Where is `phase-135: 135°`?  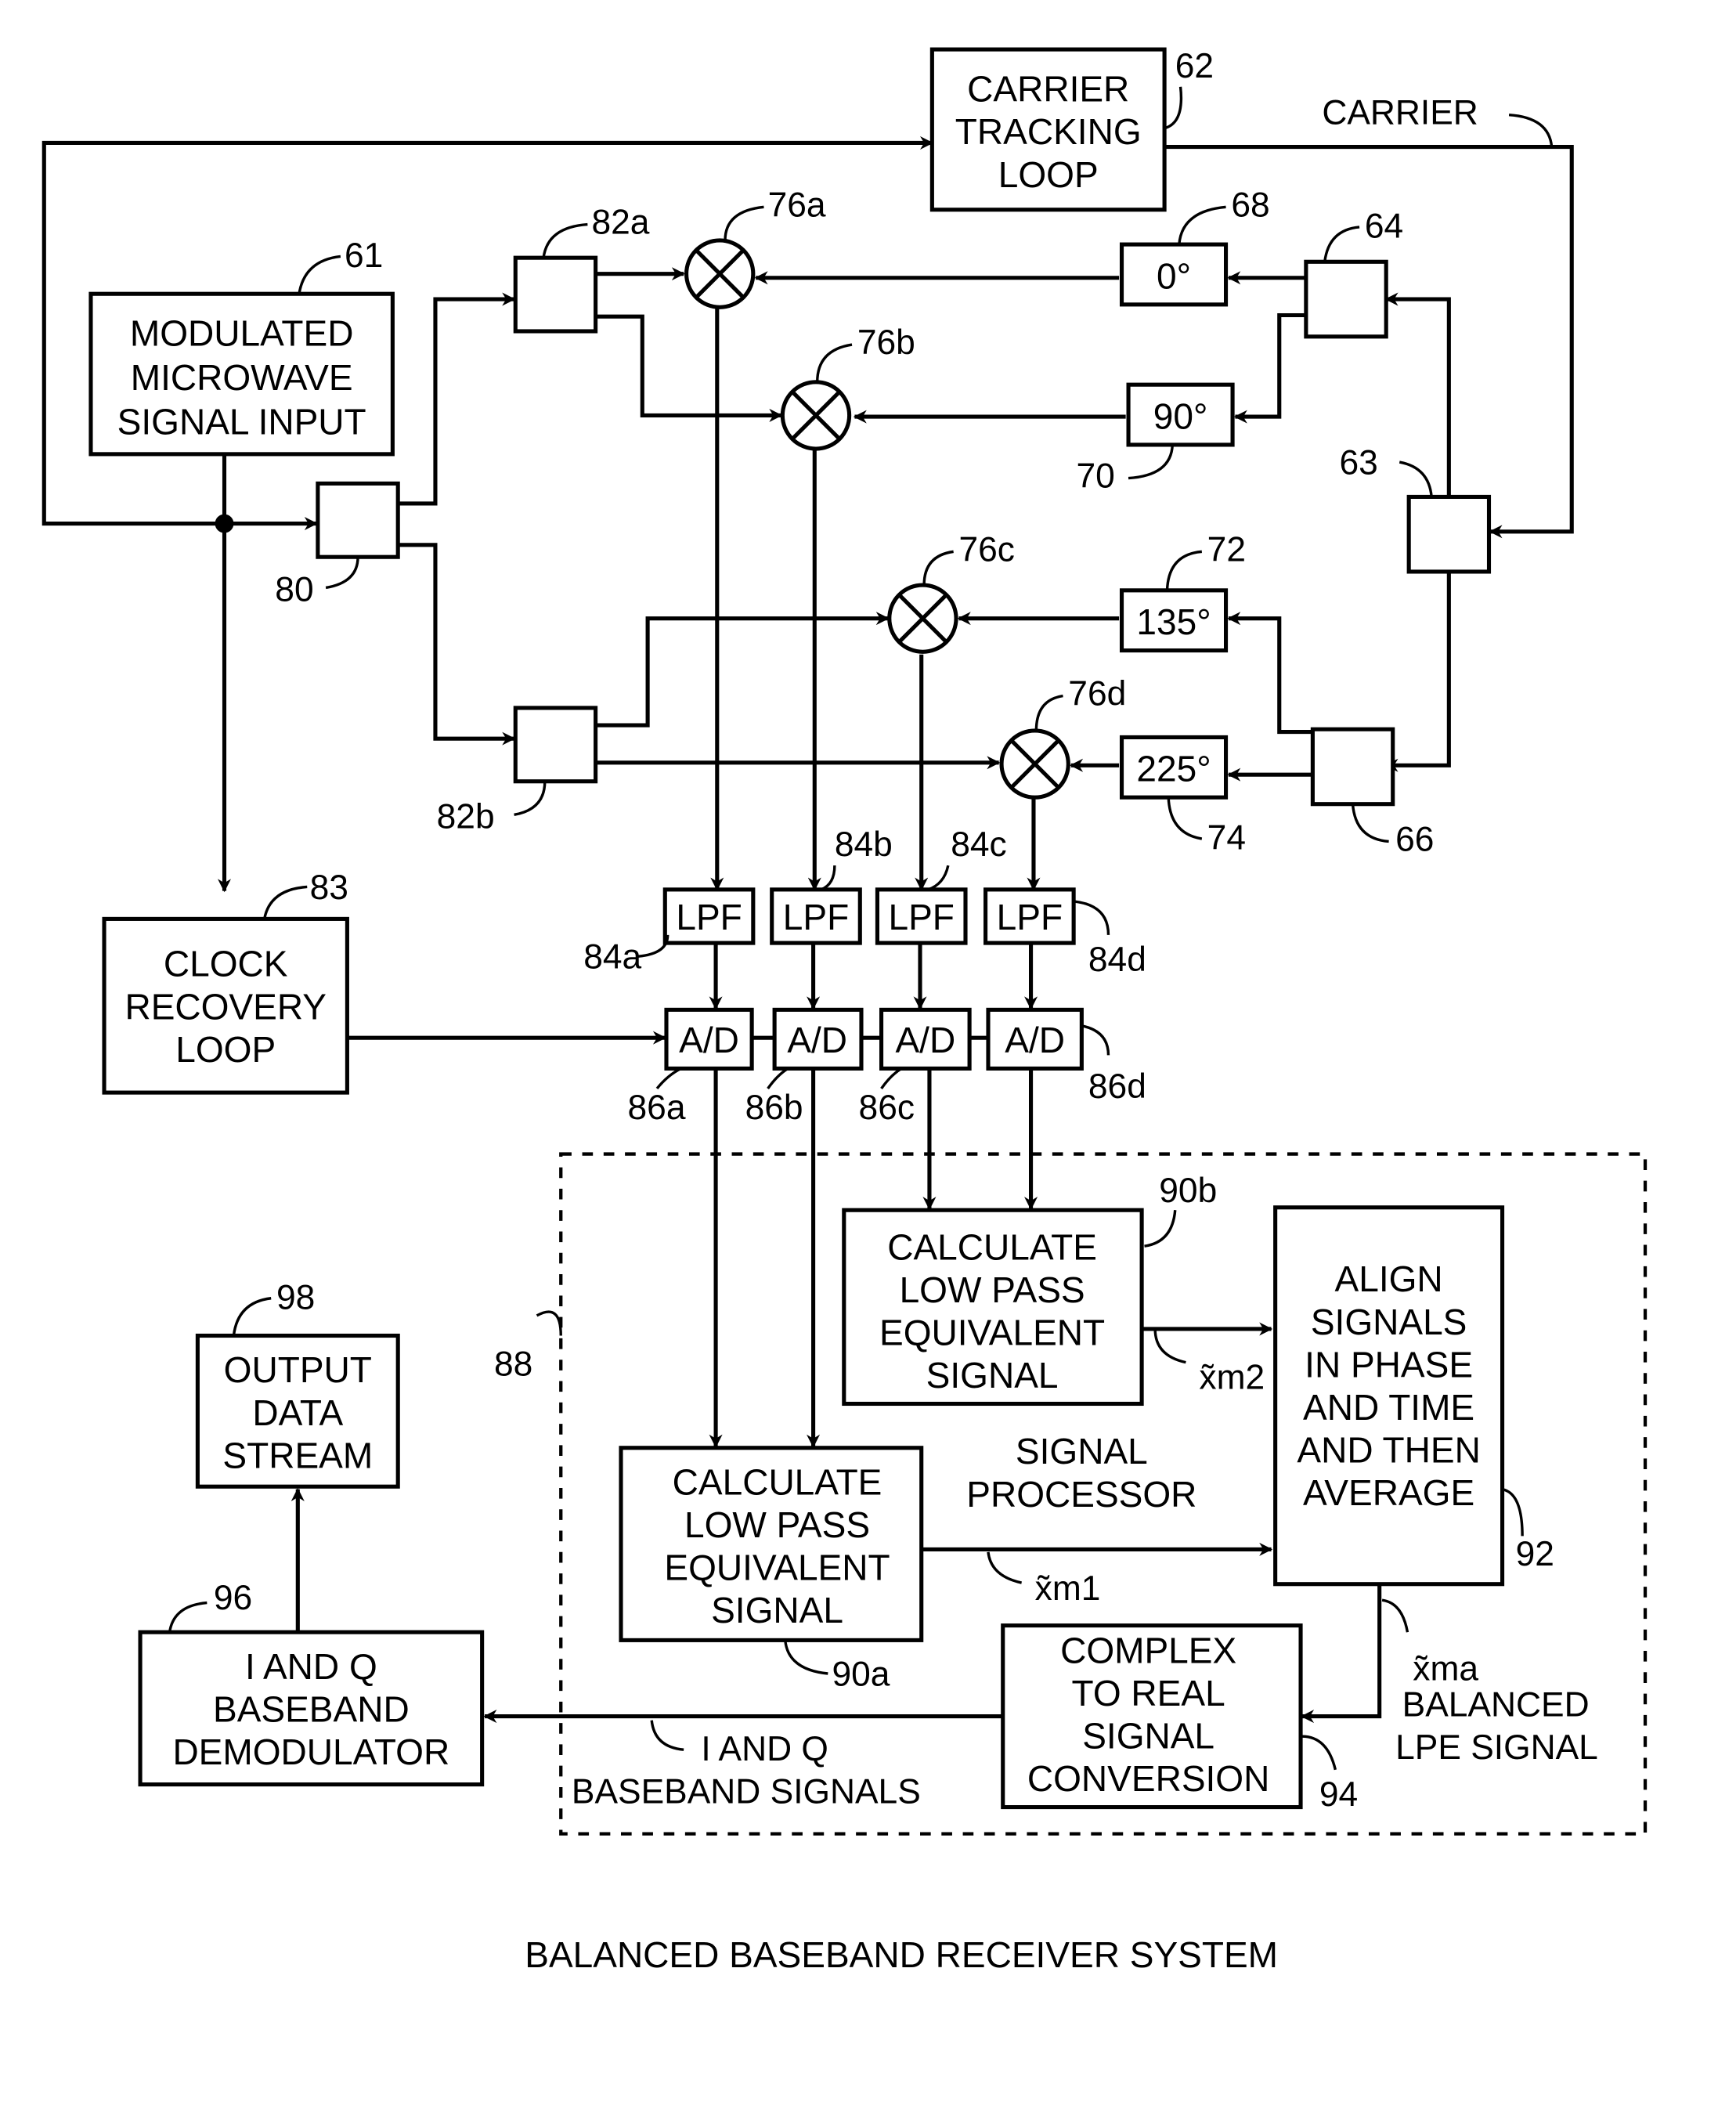 phase-135: 135° is located at coordinates (1174, 620).